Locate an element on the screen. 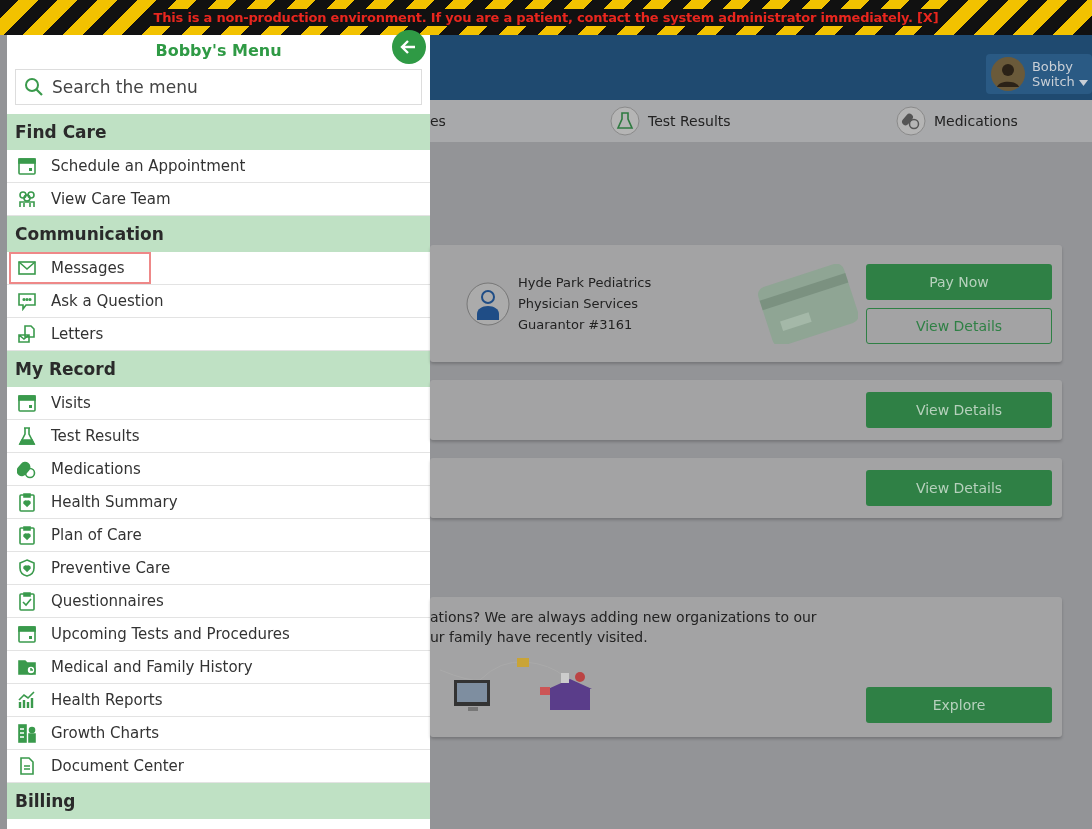  menu-item: View Care Team is located at coordinates (94, 199).